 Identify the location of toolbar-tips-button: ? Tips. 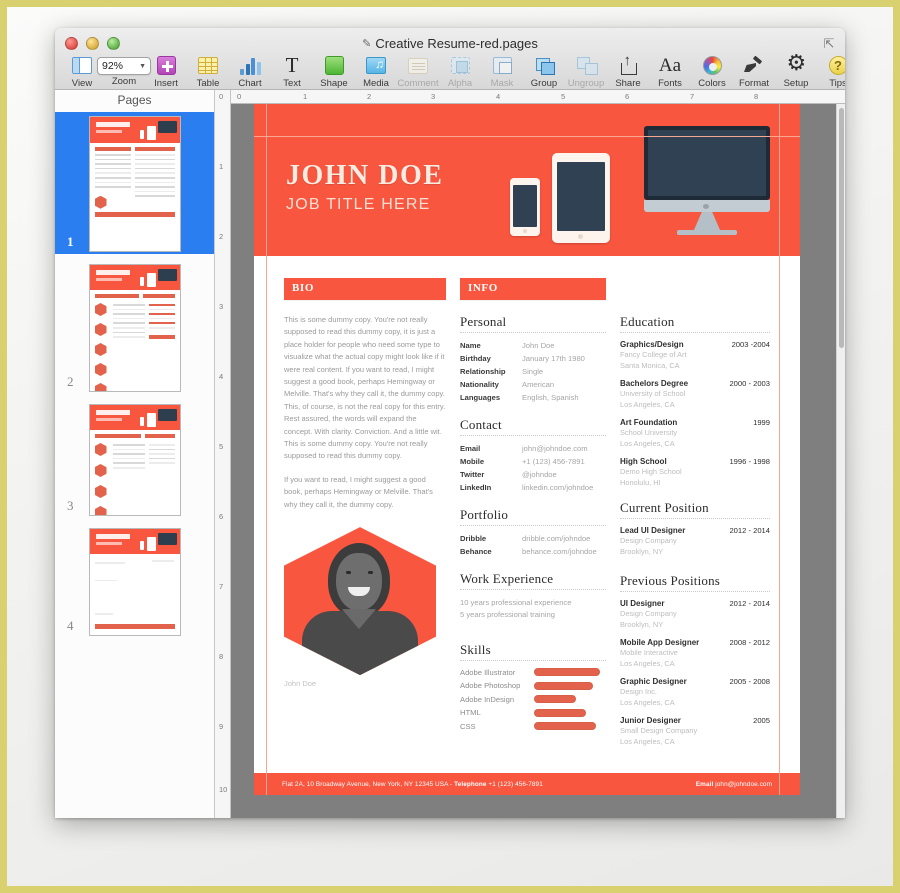
(831, 71).